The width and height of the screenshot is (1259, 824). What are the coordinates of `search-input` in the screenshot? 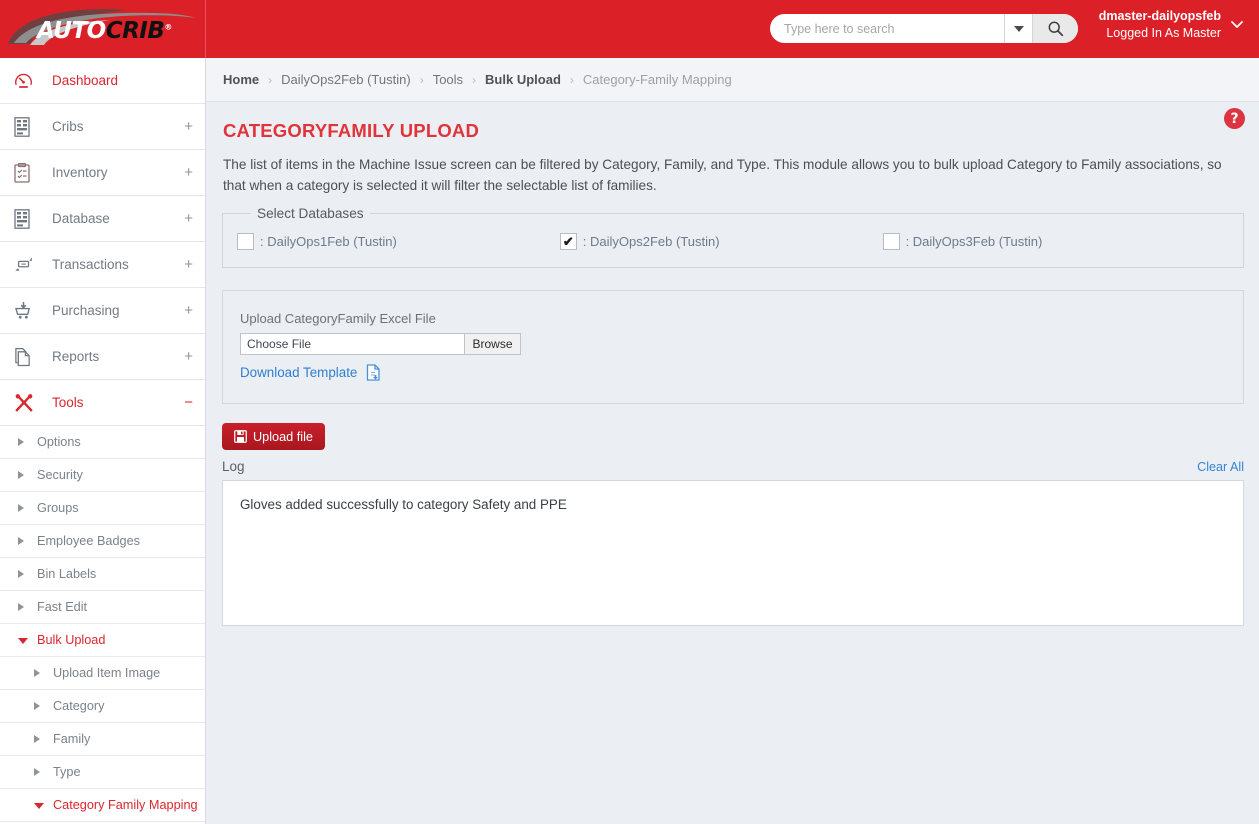 It's located at (887, 28).